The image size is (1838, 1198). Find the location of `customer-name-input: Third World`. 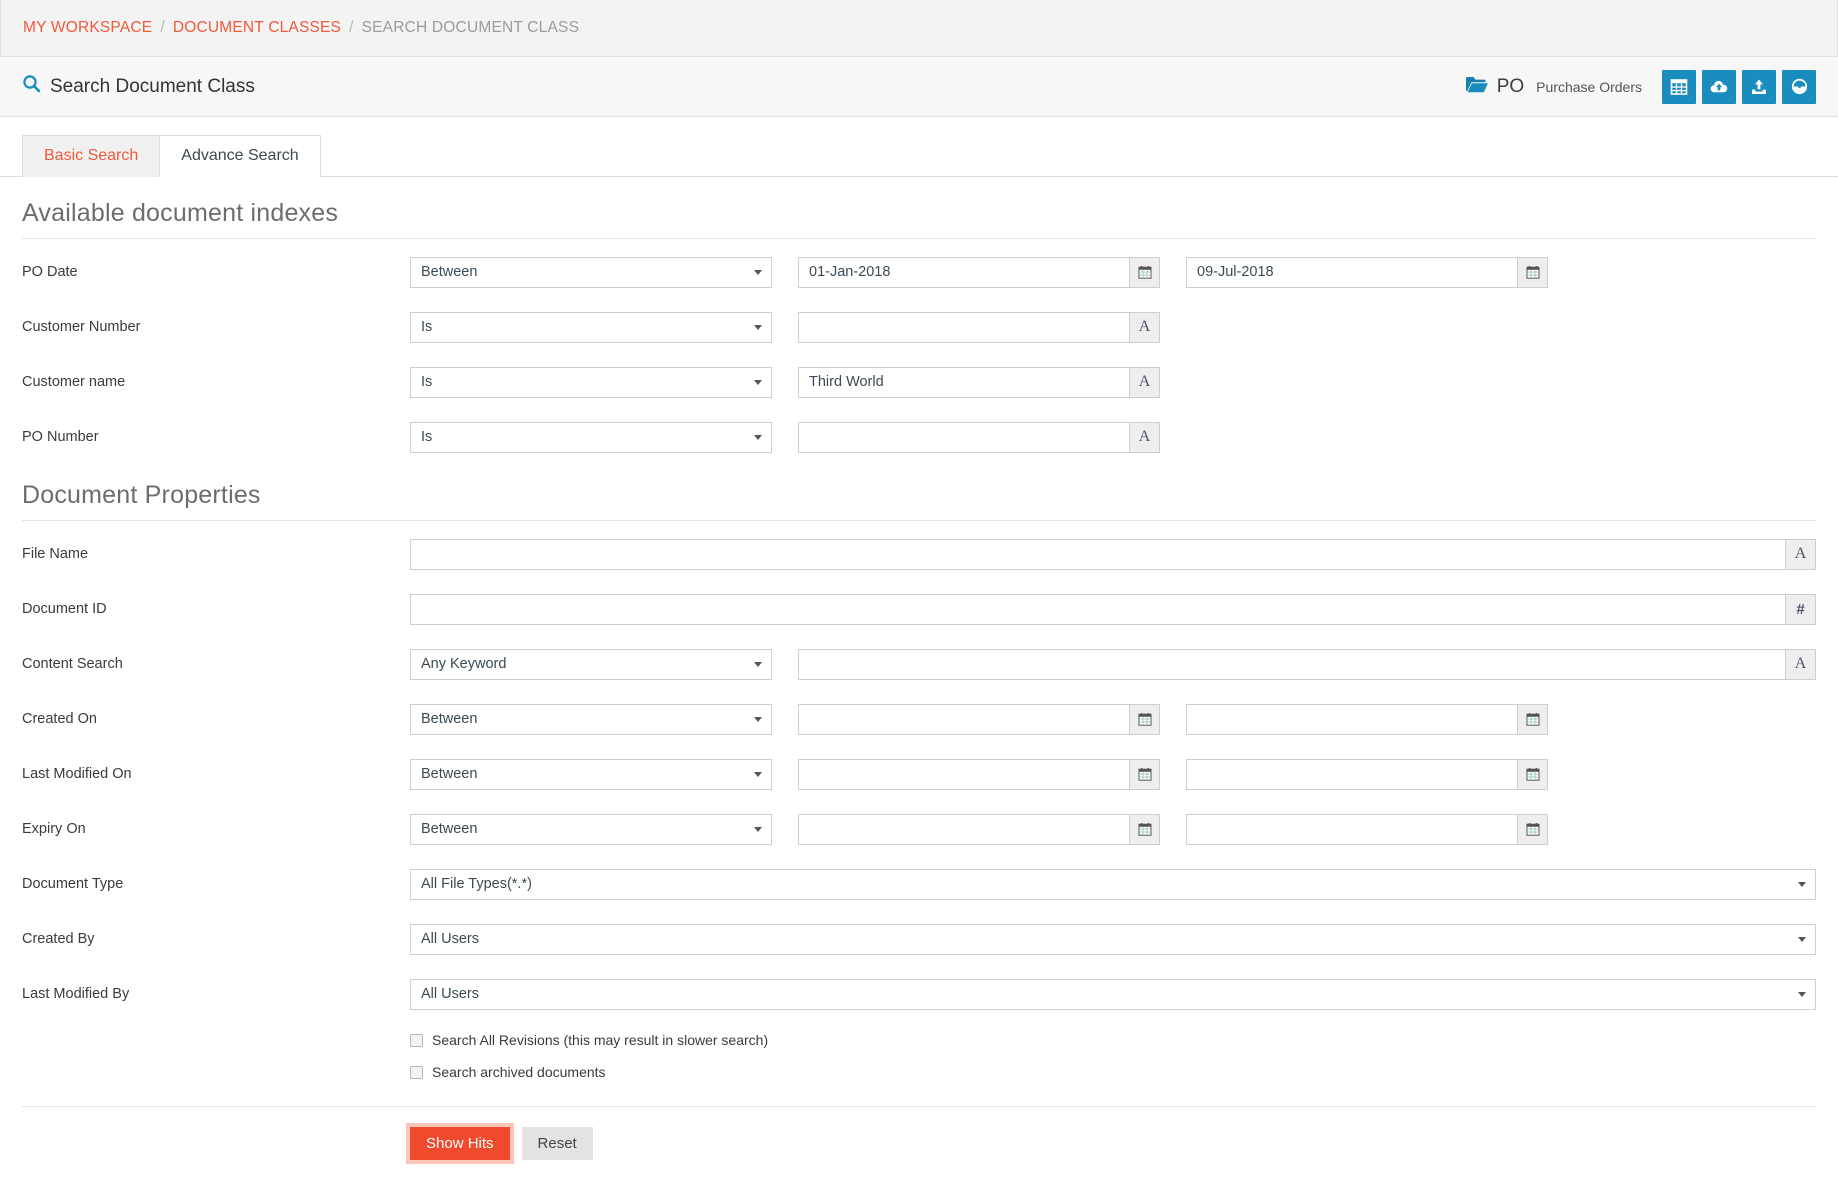

customer-name-input: Third World is located at coordinates (963, 382).